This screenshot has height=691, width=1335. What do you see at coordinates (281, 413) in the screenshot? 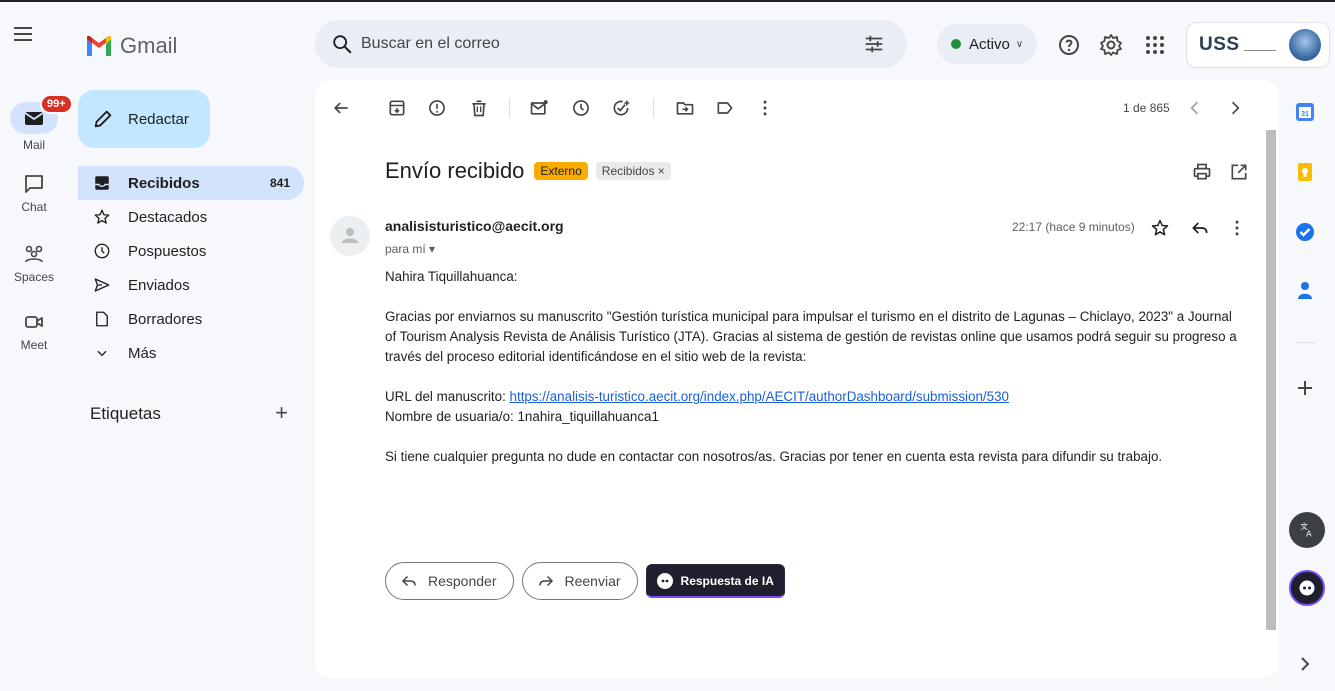
I see `add-label-icon: +` at bounding box center [281, 413].